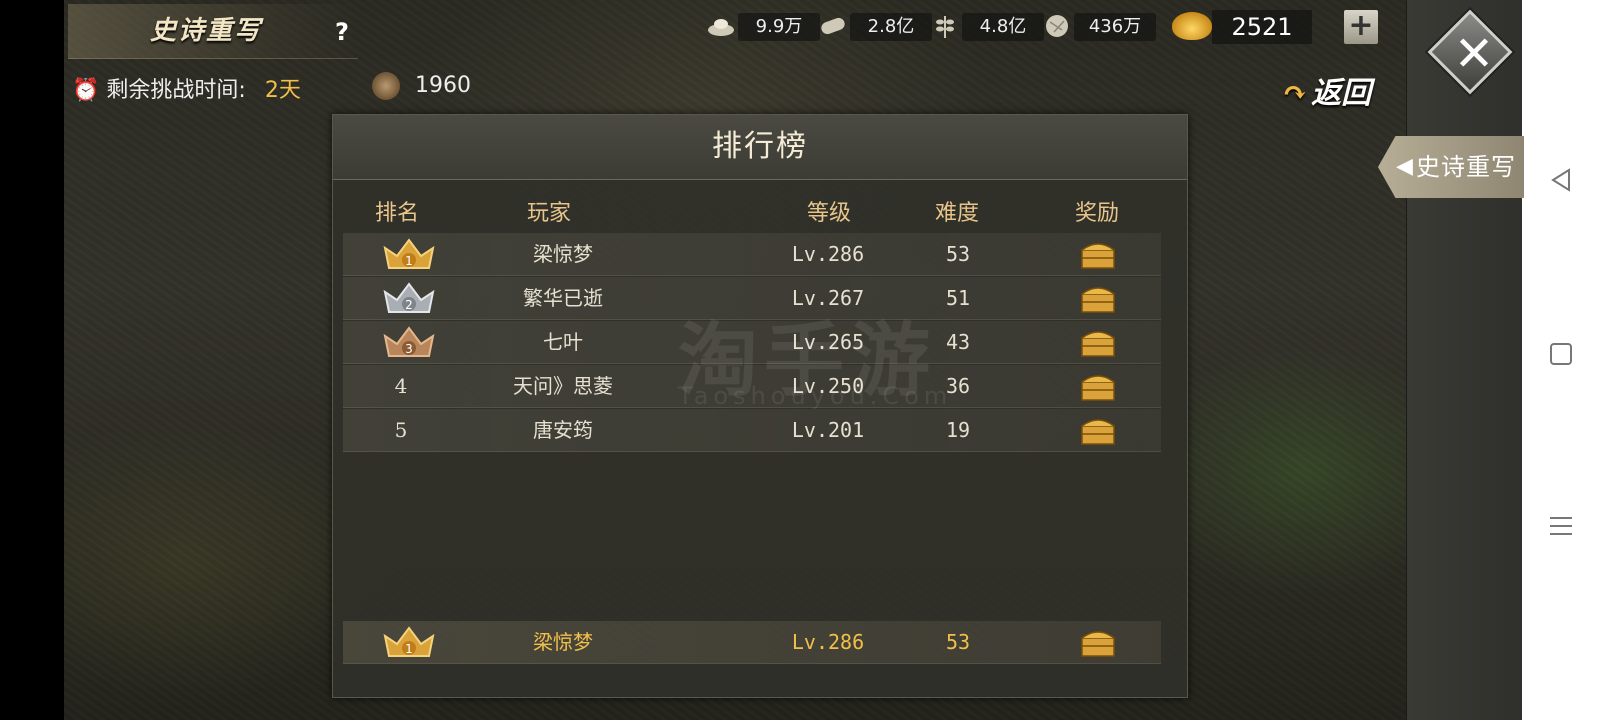  I want to click on player-level: Lv.201, so click(828, 430).